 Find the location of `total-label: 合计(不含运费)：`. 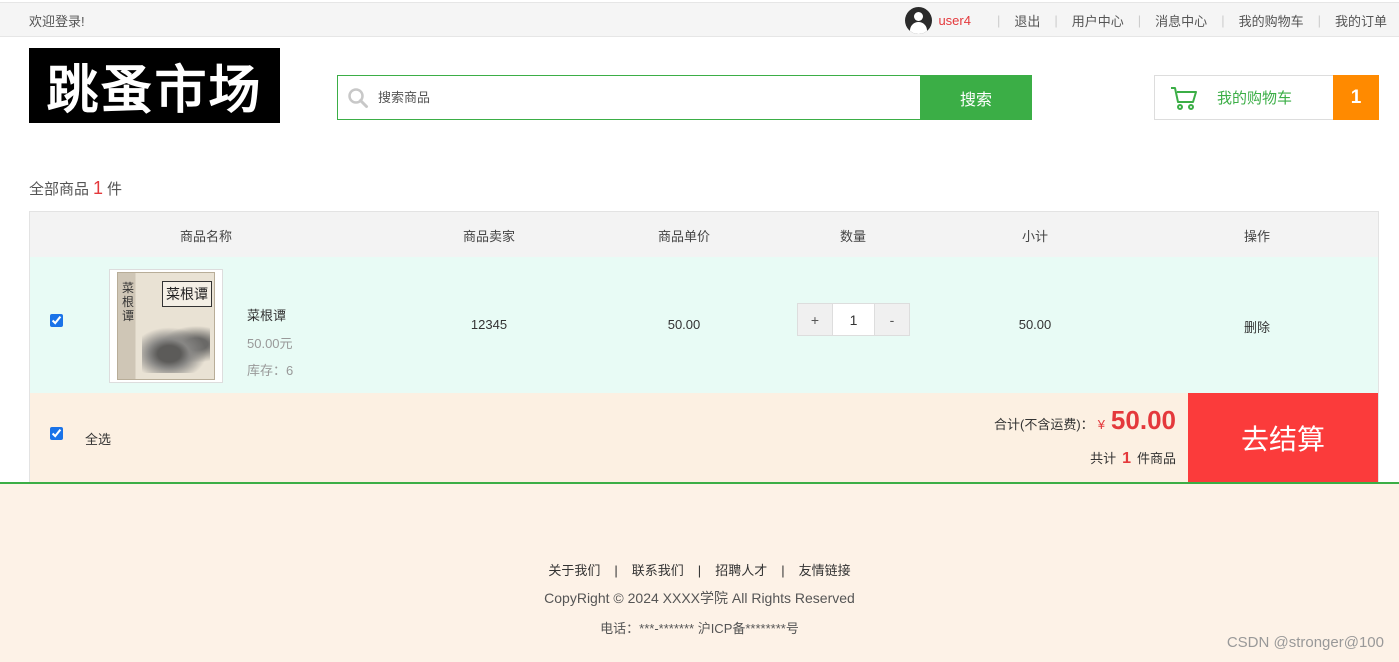

total-label: 合计(不含运费)： is located at coordinates (1044, 424).